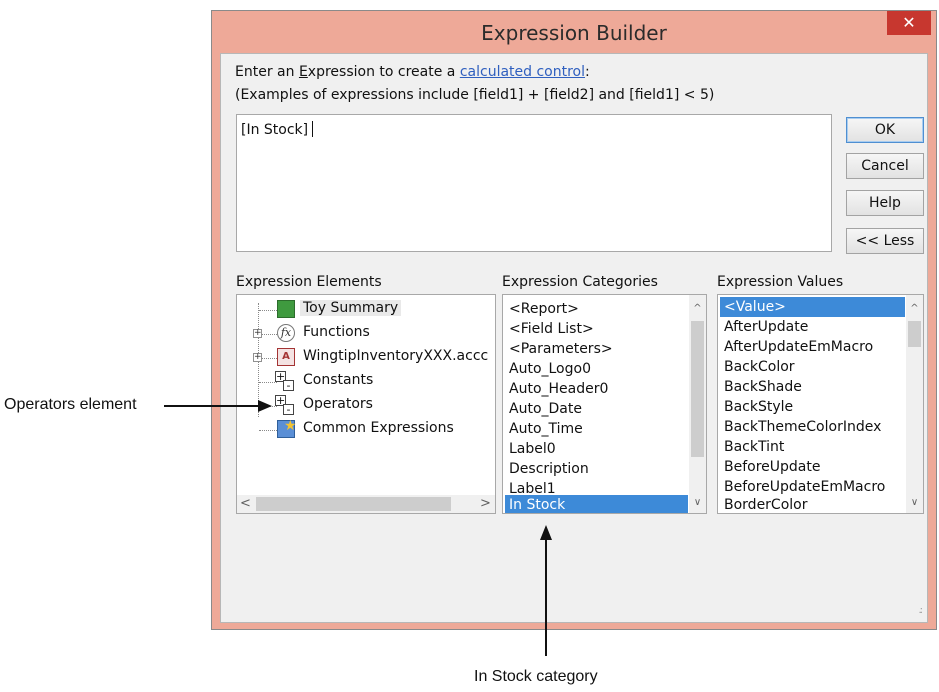 The image size is (939, 692). What do you see at coordinates (580, 282) in the screenshot?
I see `expression-categories-label: Expression Categories` at bounding box center [580, 282].